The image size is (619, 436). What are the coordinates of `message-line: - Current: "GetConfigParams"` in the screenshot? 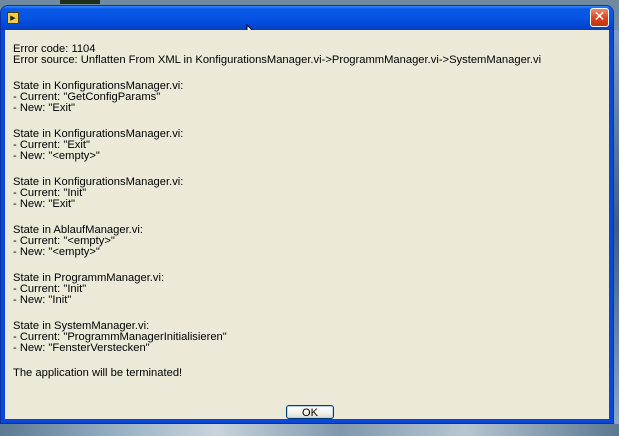 It's located at (87, 96).